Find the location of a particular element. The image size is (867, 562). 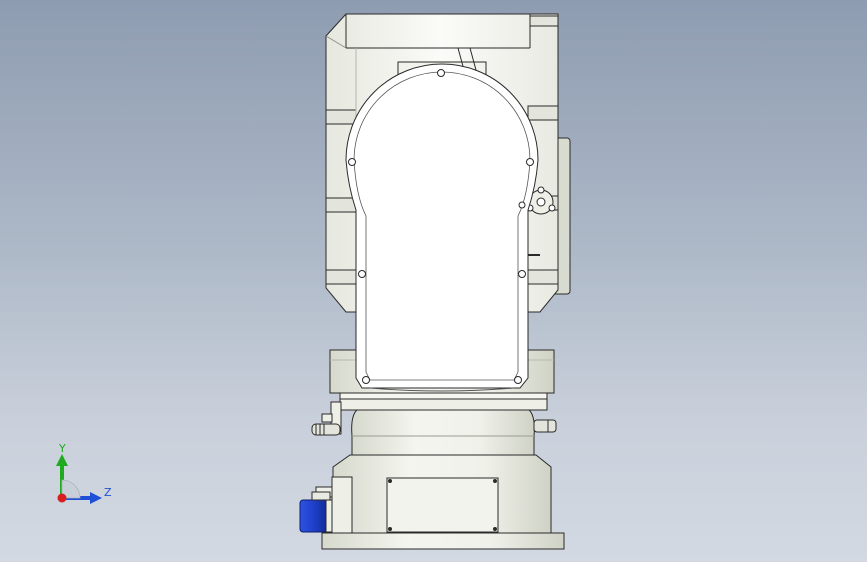

y-axis-label: Y is located at coordinates (62, 448).